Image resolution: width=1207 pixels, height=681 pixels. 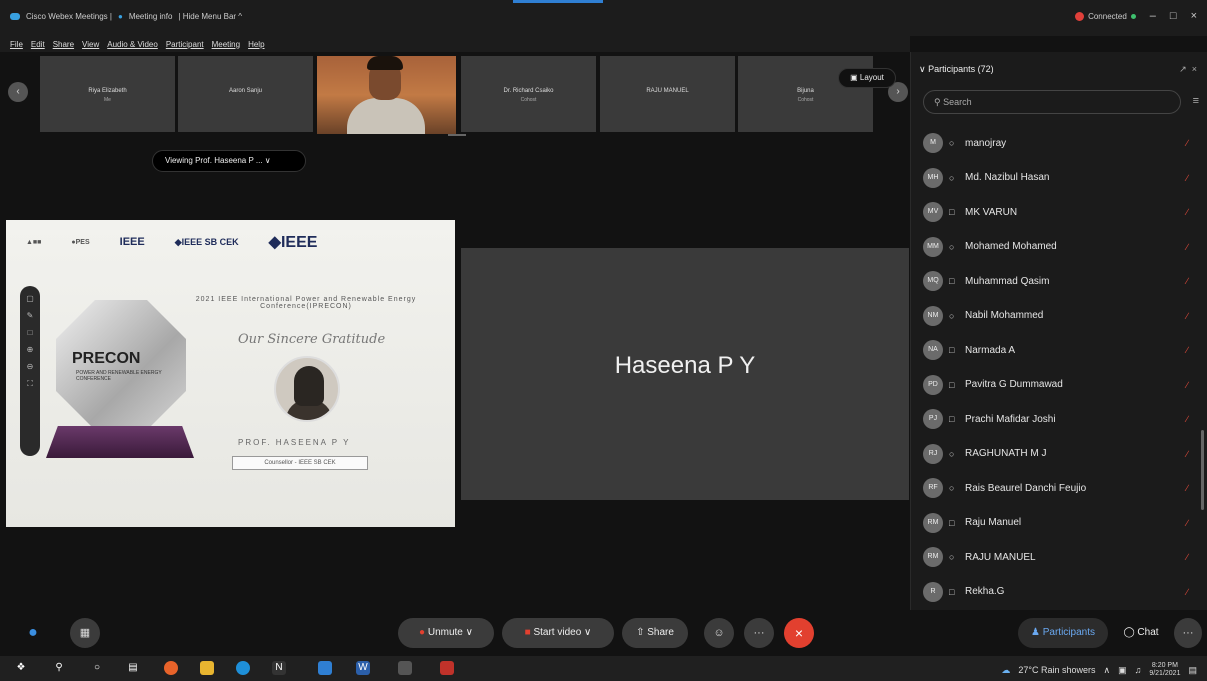 What do you see at coordinates (30, 298) in the screenshot?
I see `pointer-icon: ▢` at bounding box center [30, 298].